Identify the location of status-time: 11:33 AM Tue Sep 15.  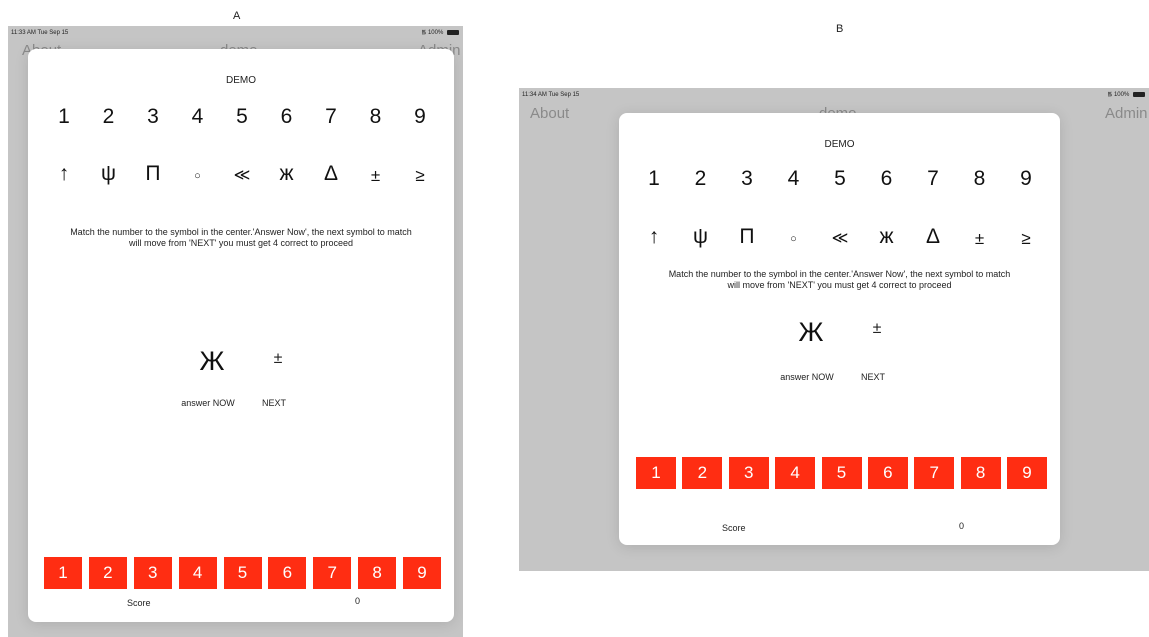
(40, 33).